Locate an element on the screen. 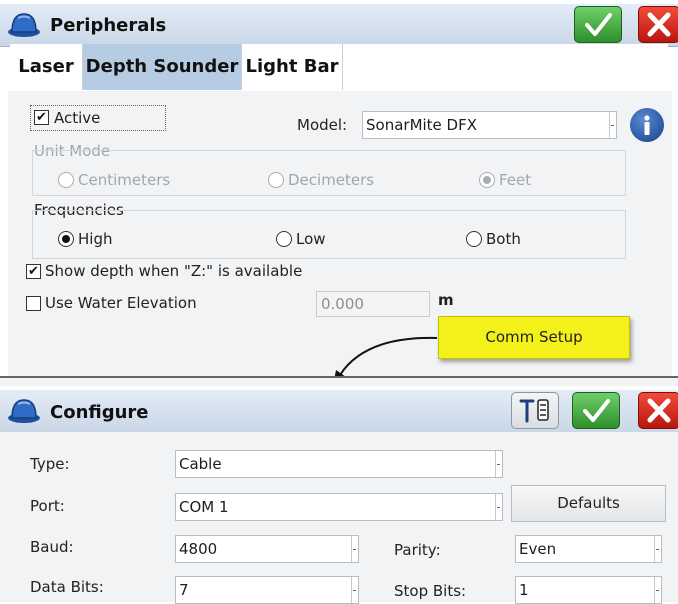 The height and width of the screenshot is (604, 678). high-label: High is located at coordinates (95, 239).